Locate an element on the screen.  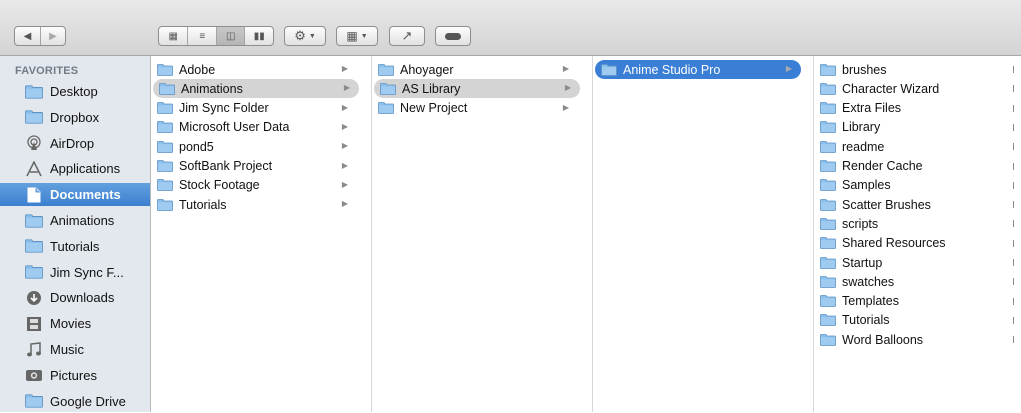
file-row: Render Cache is located at coordinates (914, 166).